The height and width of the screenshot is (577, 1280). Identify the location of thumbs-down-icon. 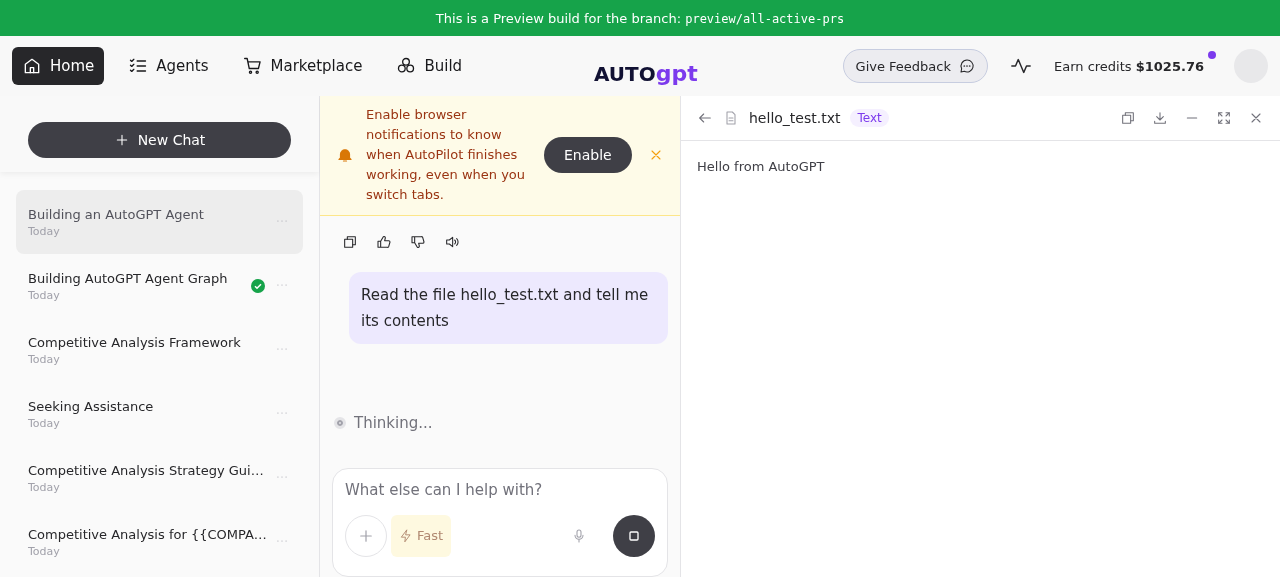
(418, 241).